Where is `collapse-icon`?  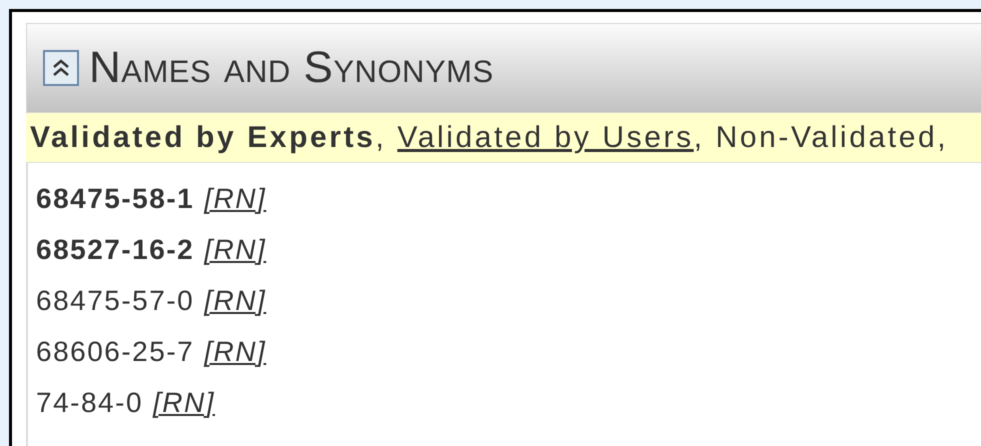 collapse-icon is located at coordinates (61, 68).